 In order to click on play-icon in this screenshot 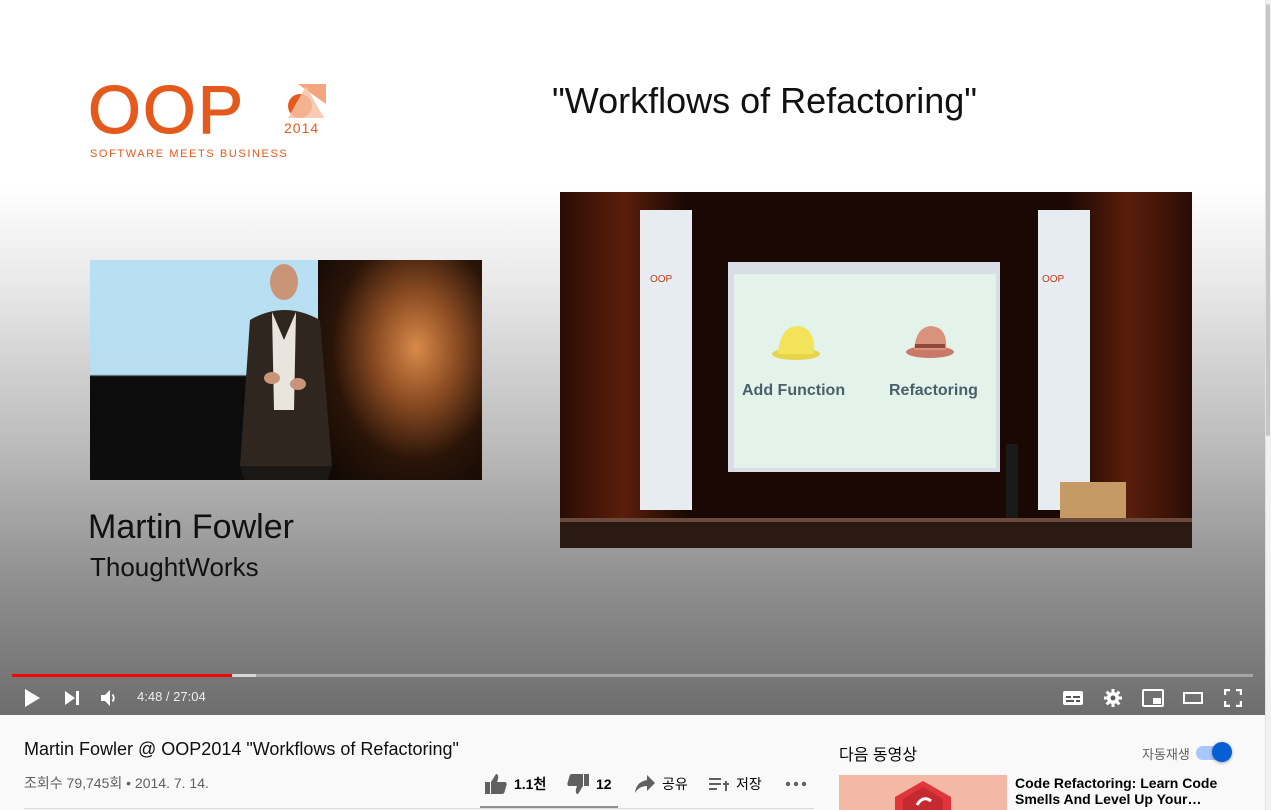, I will do `click(32, 698)`.